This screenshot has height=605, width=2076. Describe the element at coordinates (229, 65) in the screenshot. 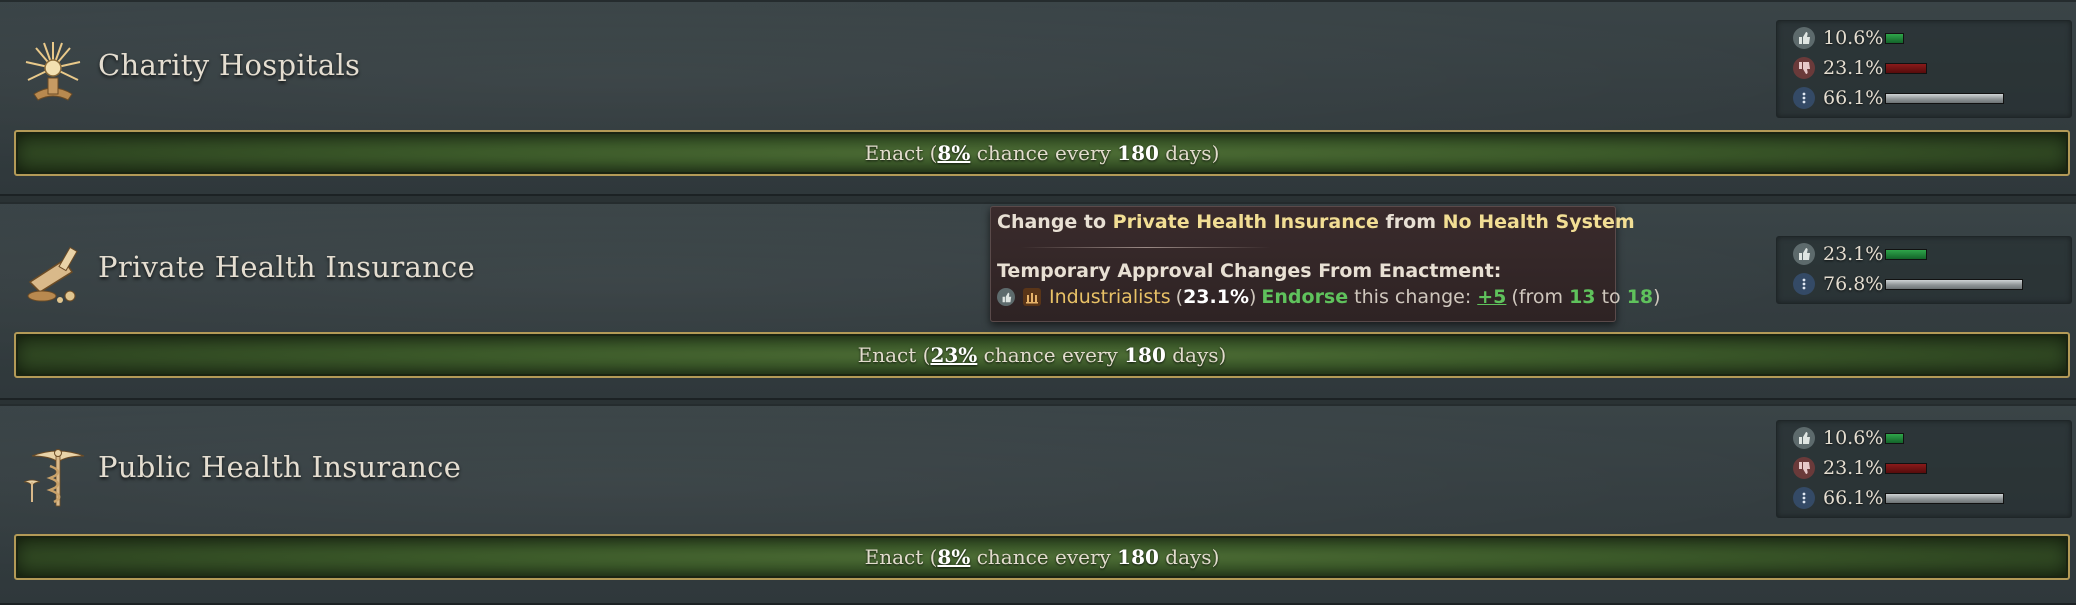

I see `law-title: Charity Hospitals` at that location.